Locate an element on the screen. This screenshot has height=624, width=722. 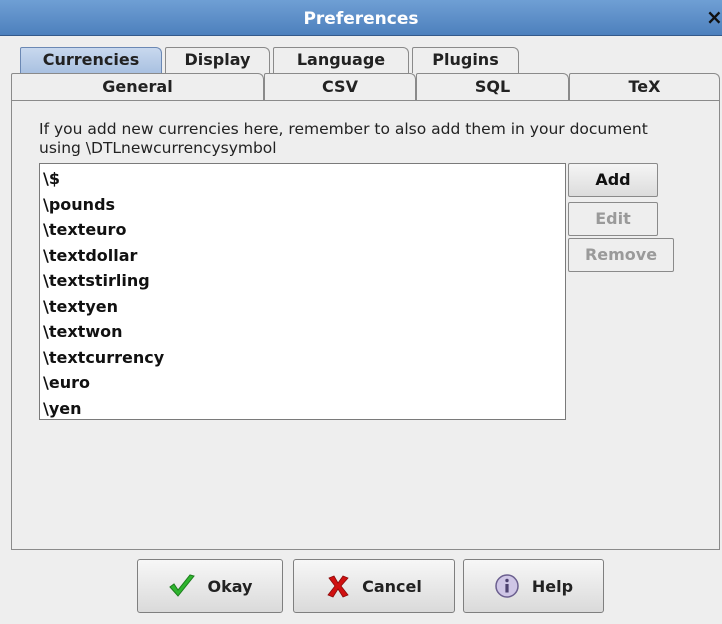
okay-label: Okay is located at coordinates (230, 586).